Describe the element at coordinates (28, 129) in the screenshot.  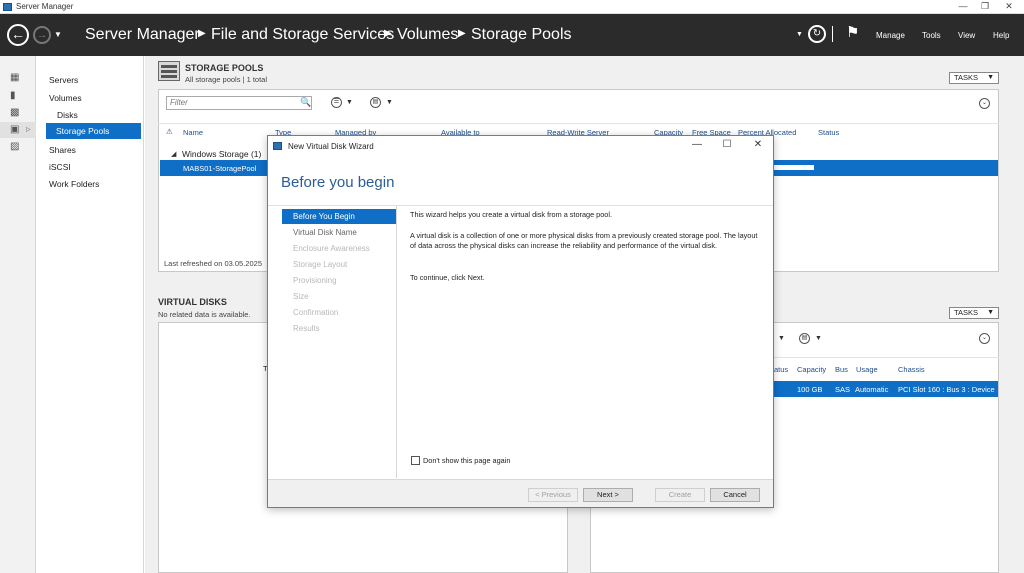
I see `expand-arrow-icon: ▷` at that location.